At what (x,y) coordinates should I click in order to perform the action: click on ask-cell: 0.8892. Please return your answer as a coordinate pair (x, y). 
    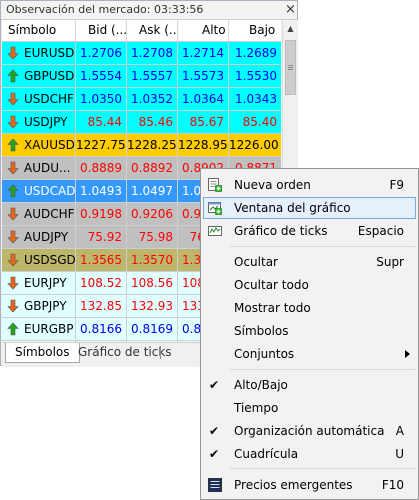
    Looking at the image, I should click on (152, 168).